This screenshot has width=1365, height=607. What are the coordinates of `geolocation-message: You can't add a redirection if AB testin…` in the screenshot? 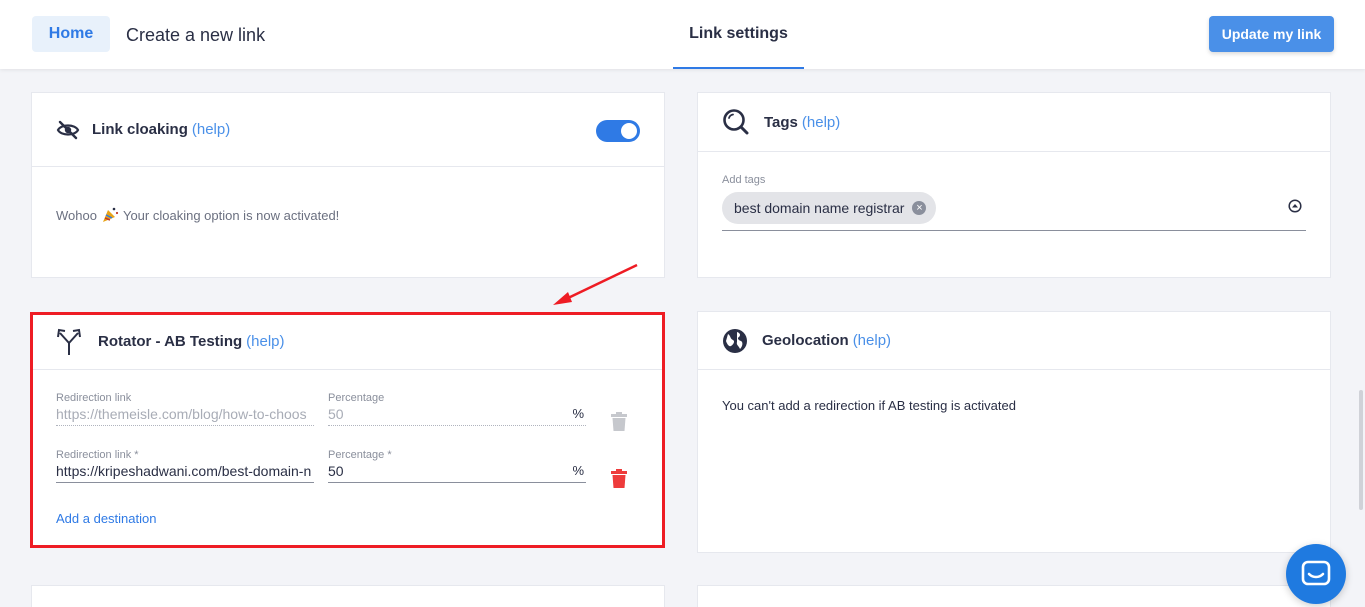 It's located at (869, 405).